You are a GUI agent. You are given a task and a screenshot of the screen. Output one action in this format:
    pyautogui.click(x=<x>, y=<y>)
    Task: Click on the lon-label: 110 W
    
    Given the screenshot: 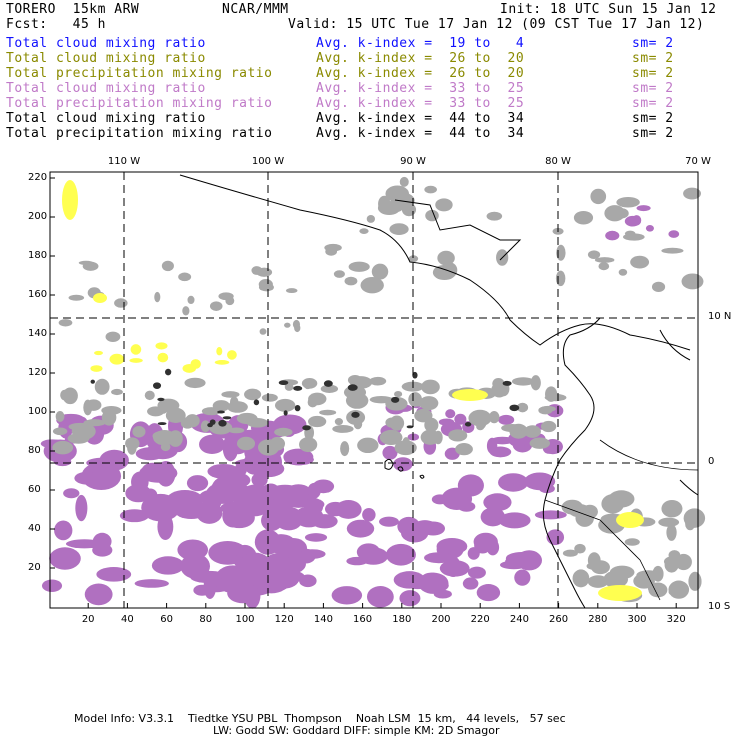 What is the action you would take?
    pyautogui.click(x=124, y=161)
    